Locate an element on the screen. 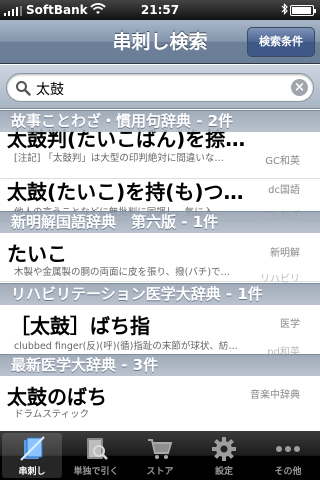 The image size is (320, 480). status-bar: SoftBank 21:57 is located at coordinates (160, 10).